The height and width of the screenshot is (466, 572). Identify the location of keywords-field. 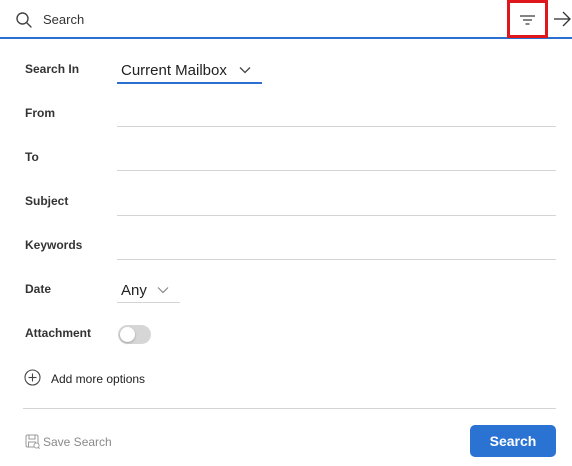
(336, 259).